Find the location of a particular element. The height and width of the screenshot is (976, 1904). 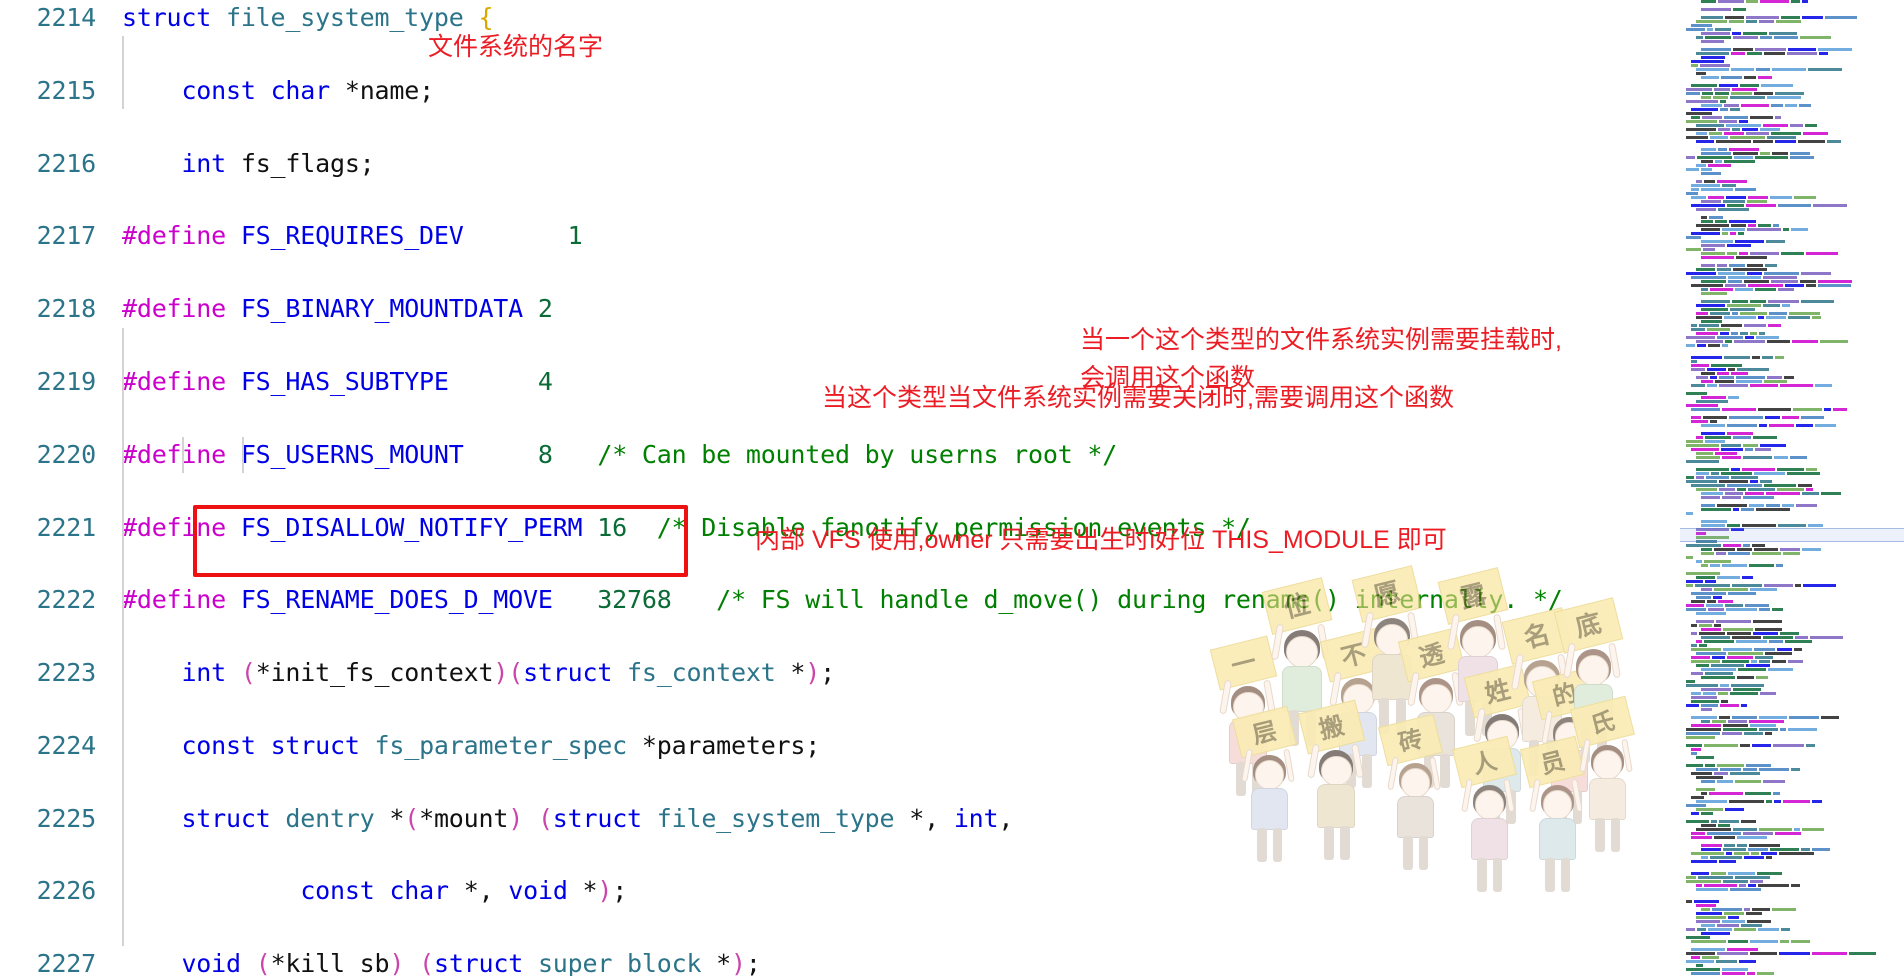

line-number: 2224 is located at coordinates (66, 745).